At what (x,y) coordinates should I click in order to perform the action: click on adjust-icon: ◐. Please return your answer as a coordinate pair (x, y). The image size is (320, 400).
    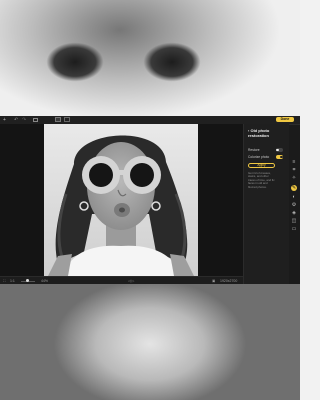
    Looking at the image, I should click on (294, 197).